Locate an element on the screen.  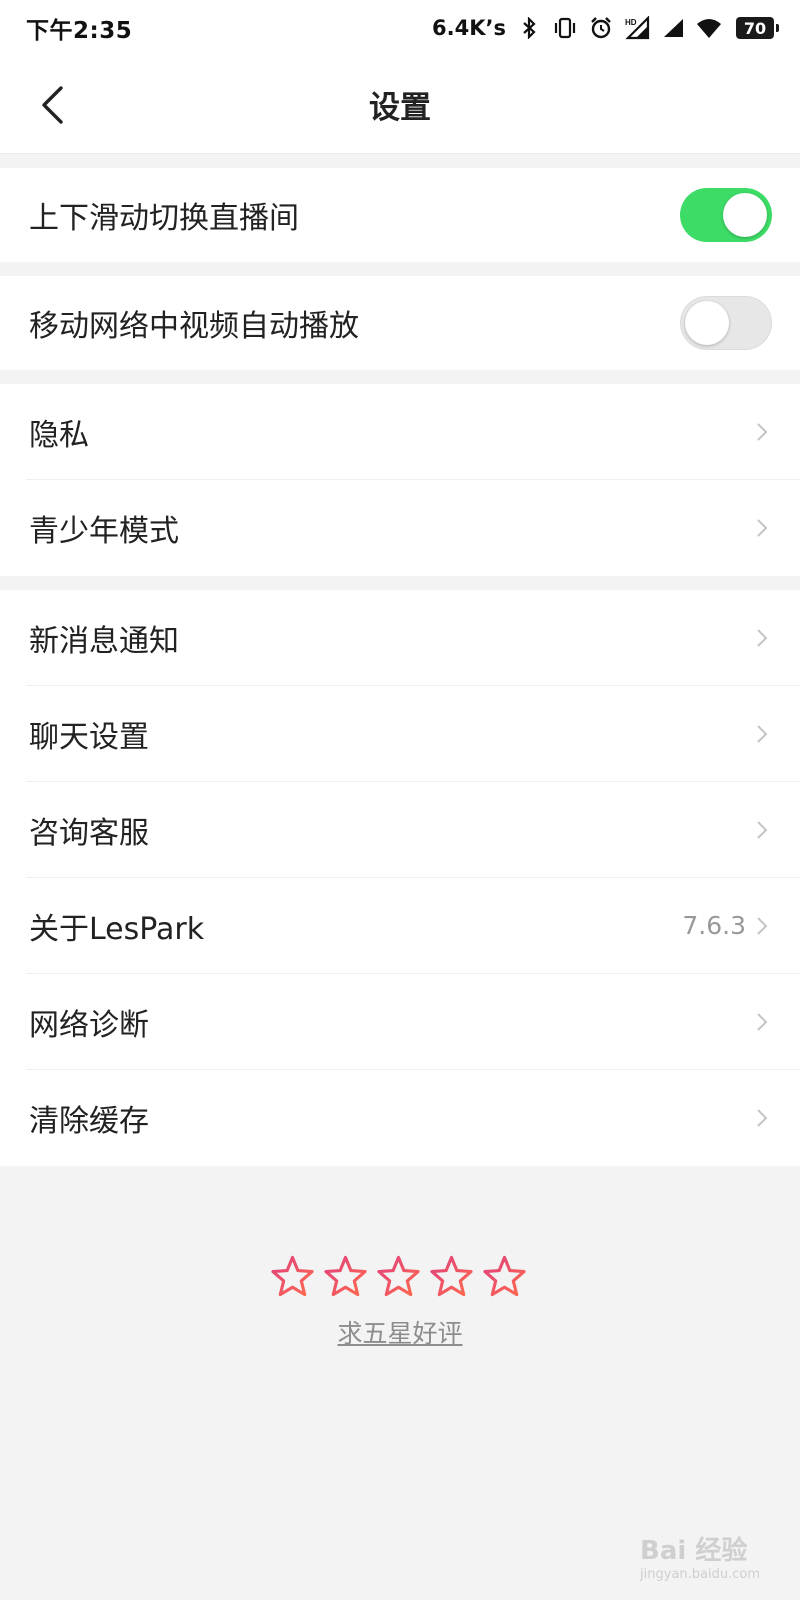
setting-row-privacy: 隐私 is located at coordinates (413, 432).